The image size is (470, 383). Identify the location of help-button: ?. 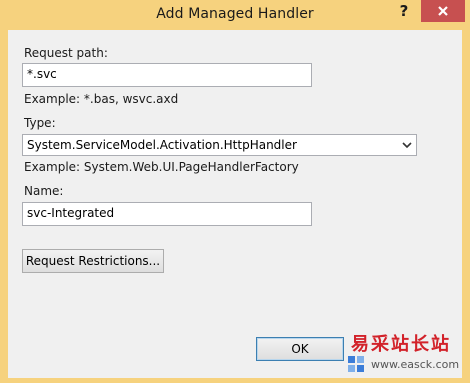
(404, 11).